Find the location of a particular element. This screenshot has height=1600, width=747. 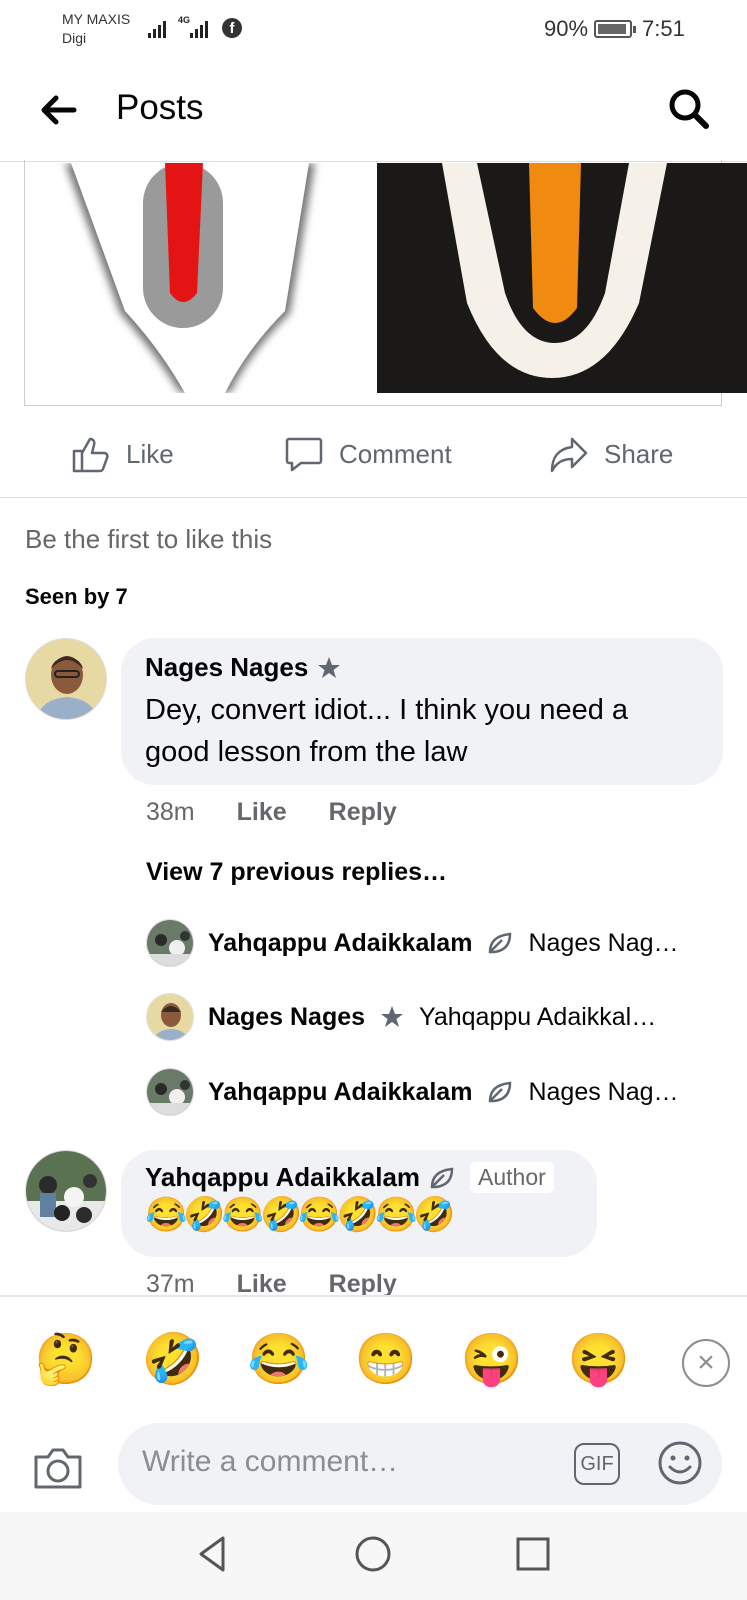

comment-input: Write a comment… GIF is located at coordinates (420, 1464).